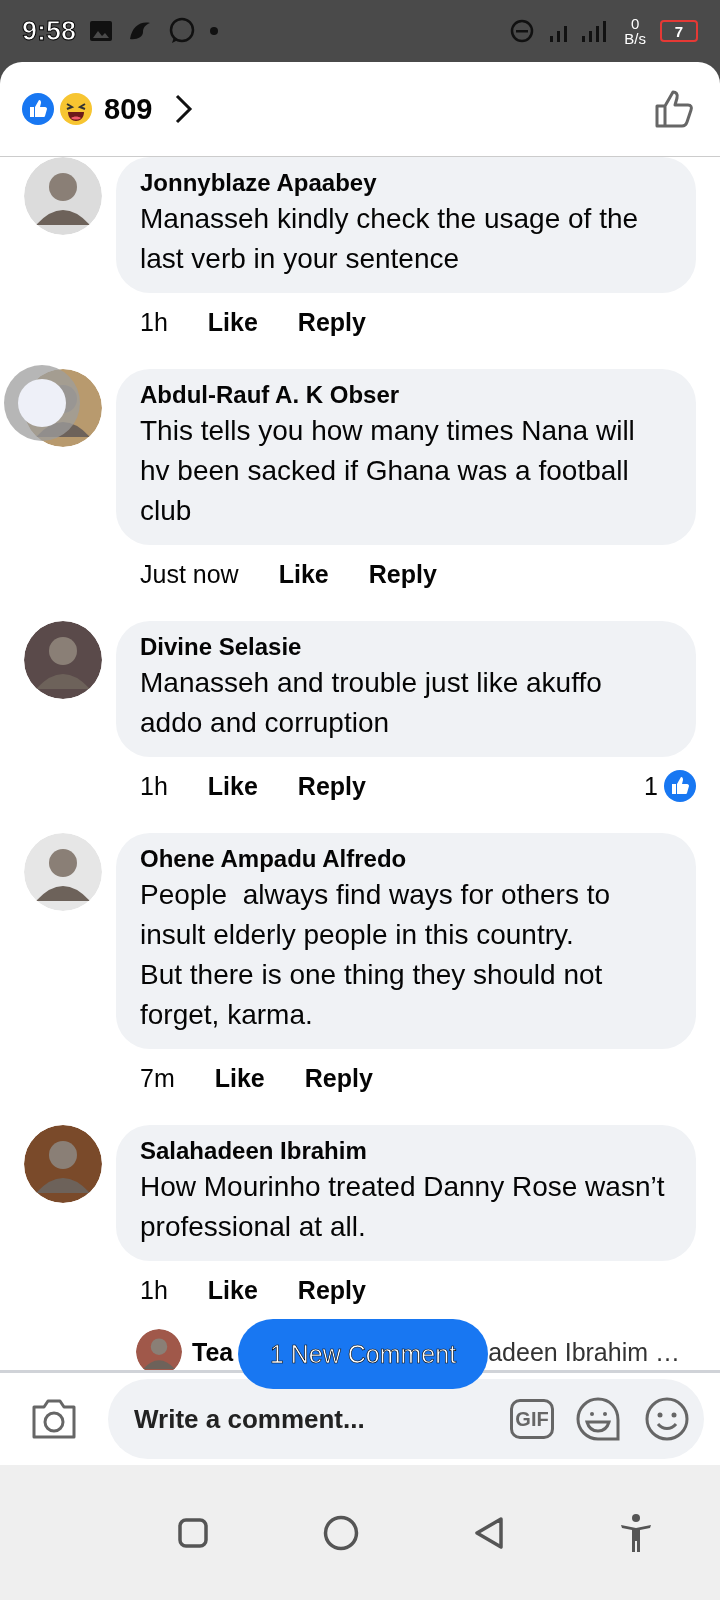 Image resolution: width=720 pixels, height=1600 pixels. Describe the element at coordinates (599, 1419) in the screenshot. I see `sticker-icon` at that location.